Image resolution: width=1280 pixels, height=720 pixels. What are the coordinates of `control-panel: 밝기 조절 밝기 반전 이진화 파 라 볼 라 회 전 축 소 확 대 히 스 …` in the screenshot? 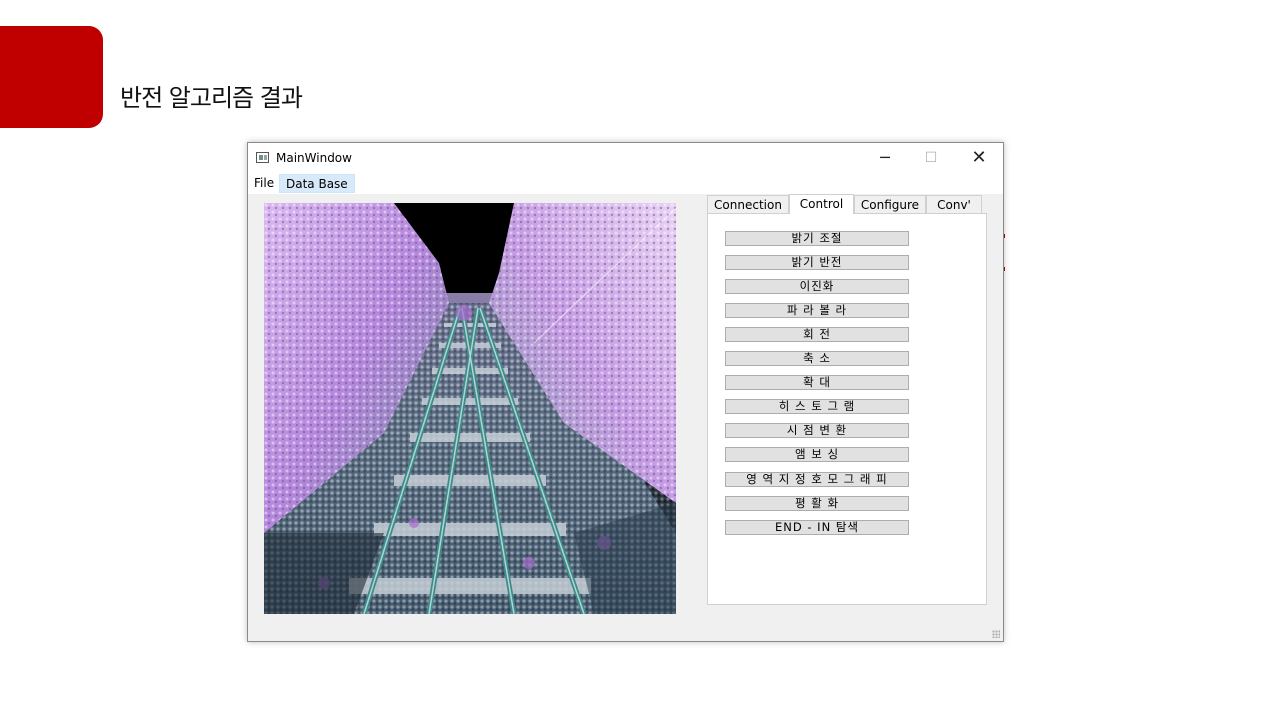 It's located at (847, 409).